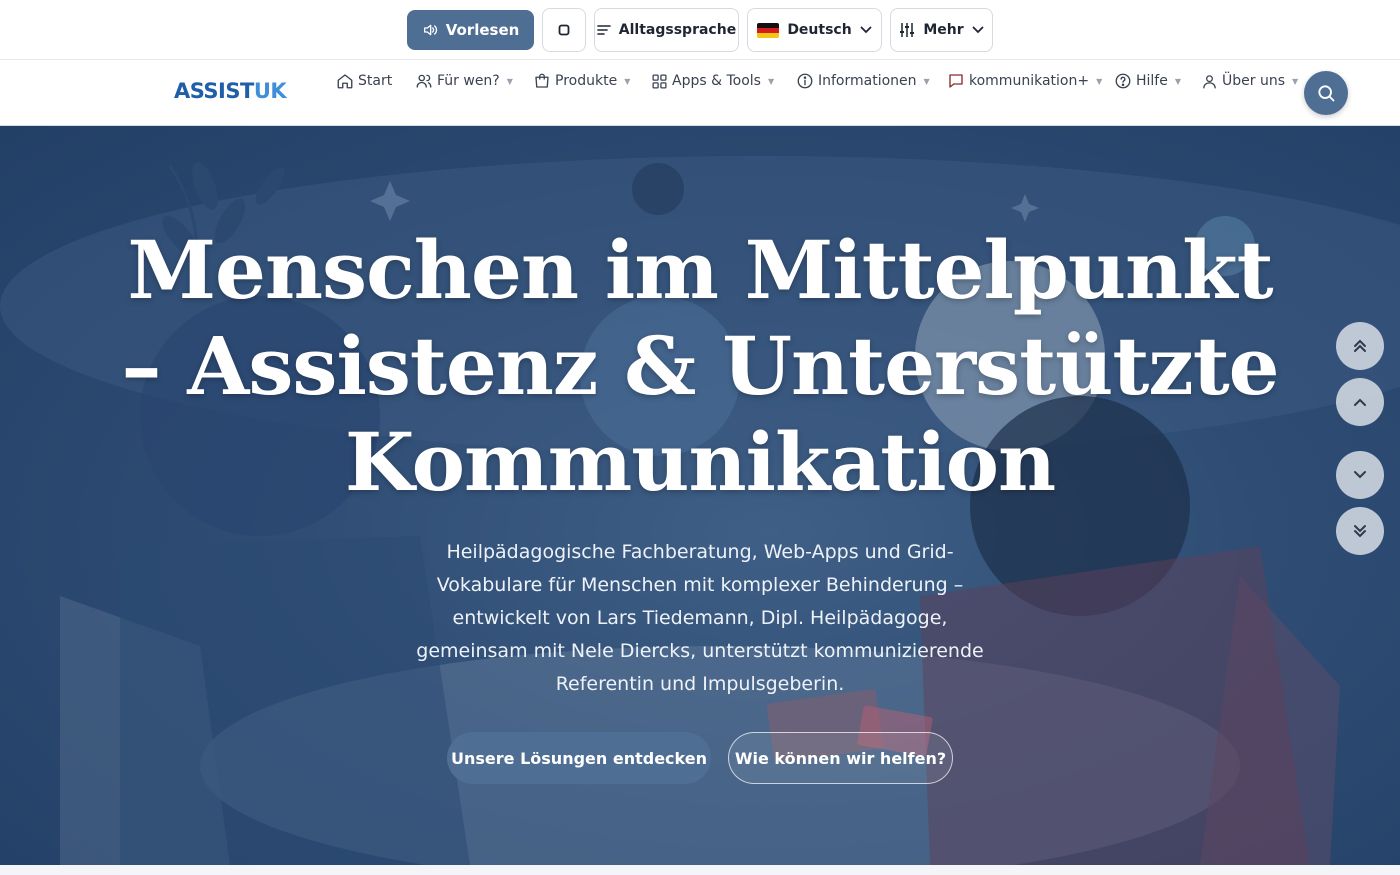  I want to click on search-icon, so click(1326, 93).